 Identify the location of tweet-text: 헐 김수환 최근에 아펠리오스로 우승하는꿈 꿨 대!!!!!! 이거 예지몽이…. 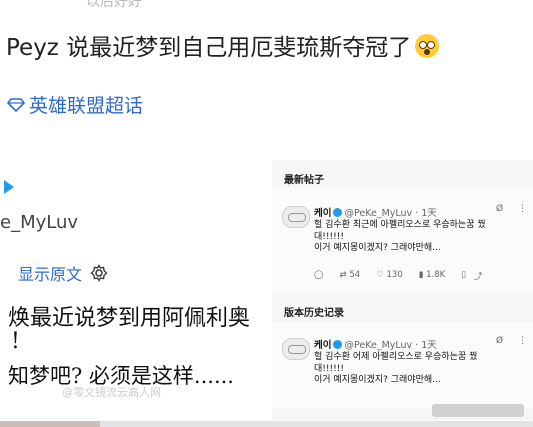
(400, 236).